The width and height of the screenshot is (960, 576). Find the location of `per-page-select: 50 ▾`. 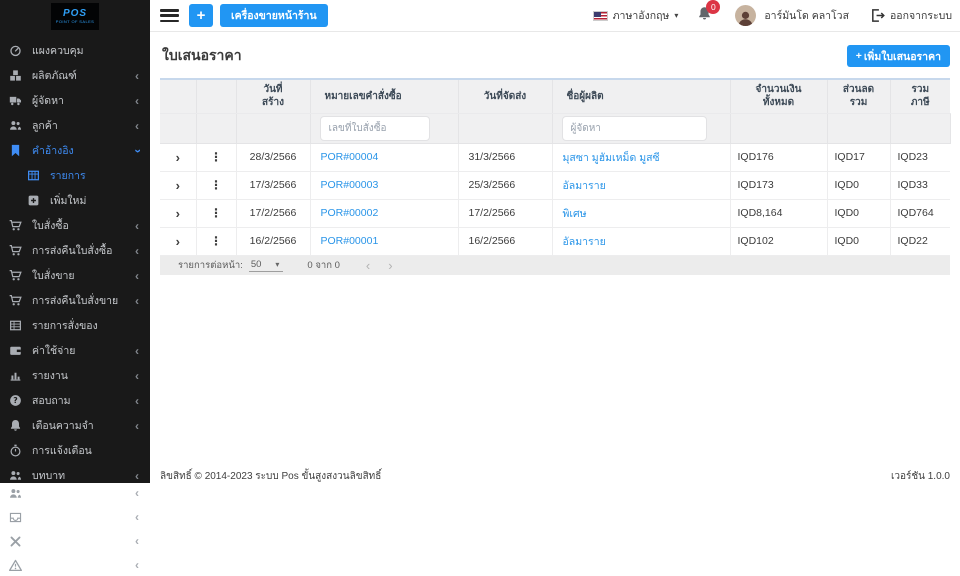

per-page-select: 50 ▾ is located at coordinates (266, 265).